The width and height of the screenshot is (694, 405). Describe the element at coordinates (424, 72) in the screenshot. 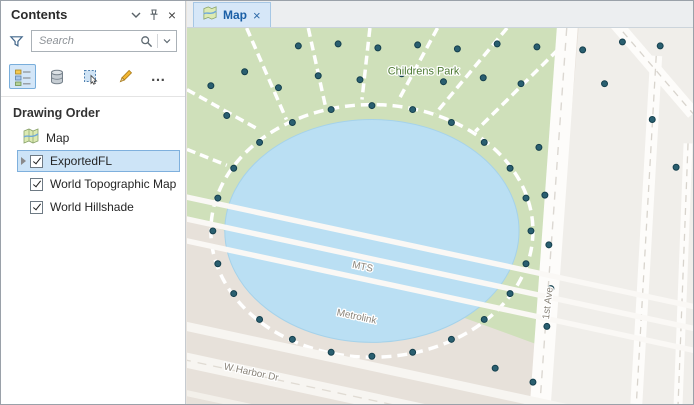

I see `map-label: Childrens Park` at that location.